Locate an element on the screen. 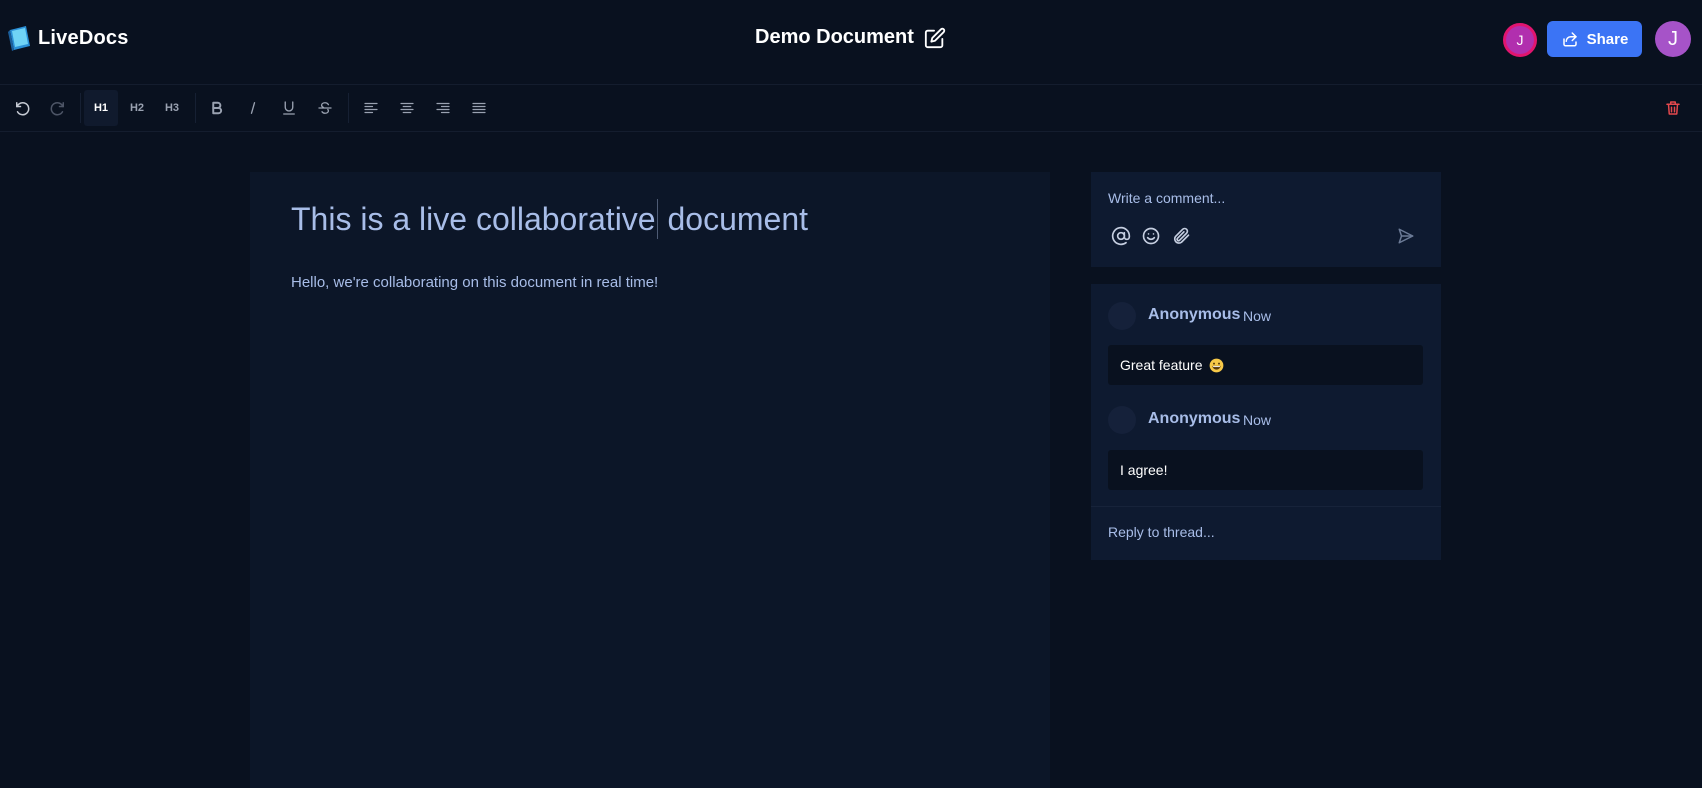 This screenshot has width=1702, height=788. emoji-icon is located at coordinates (1151, 236).